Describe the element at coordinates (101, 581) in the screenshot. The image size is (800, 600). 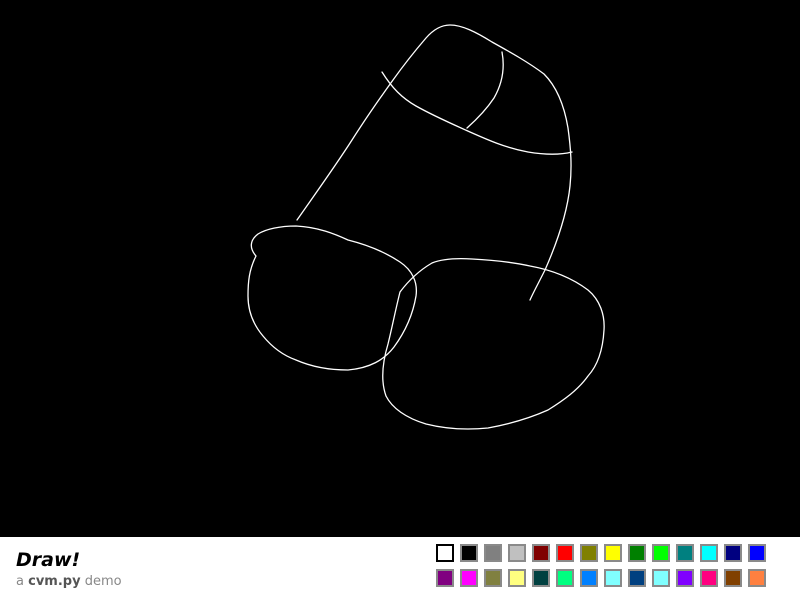
I see `subtitle-suffix: demo` at that location.